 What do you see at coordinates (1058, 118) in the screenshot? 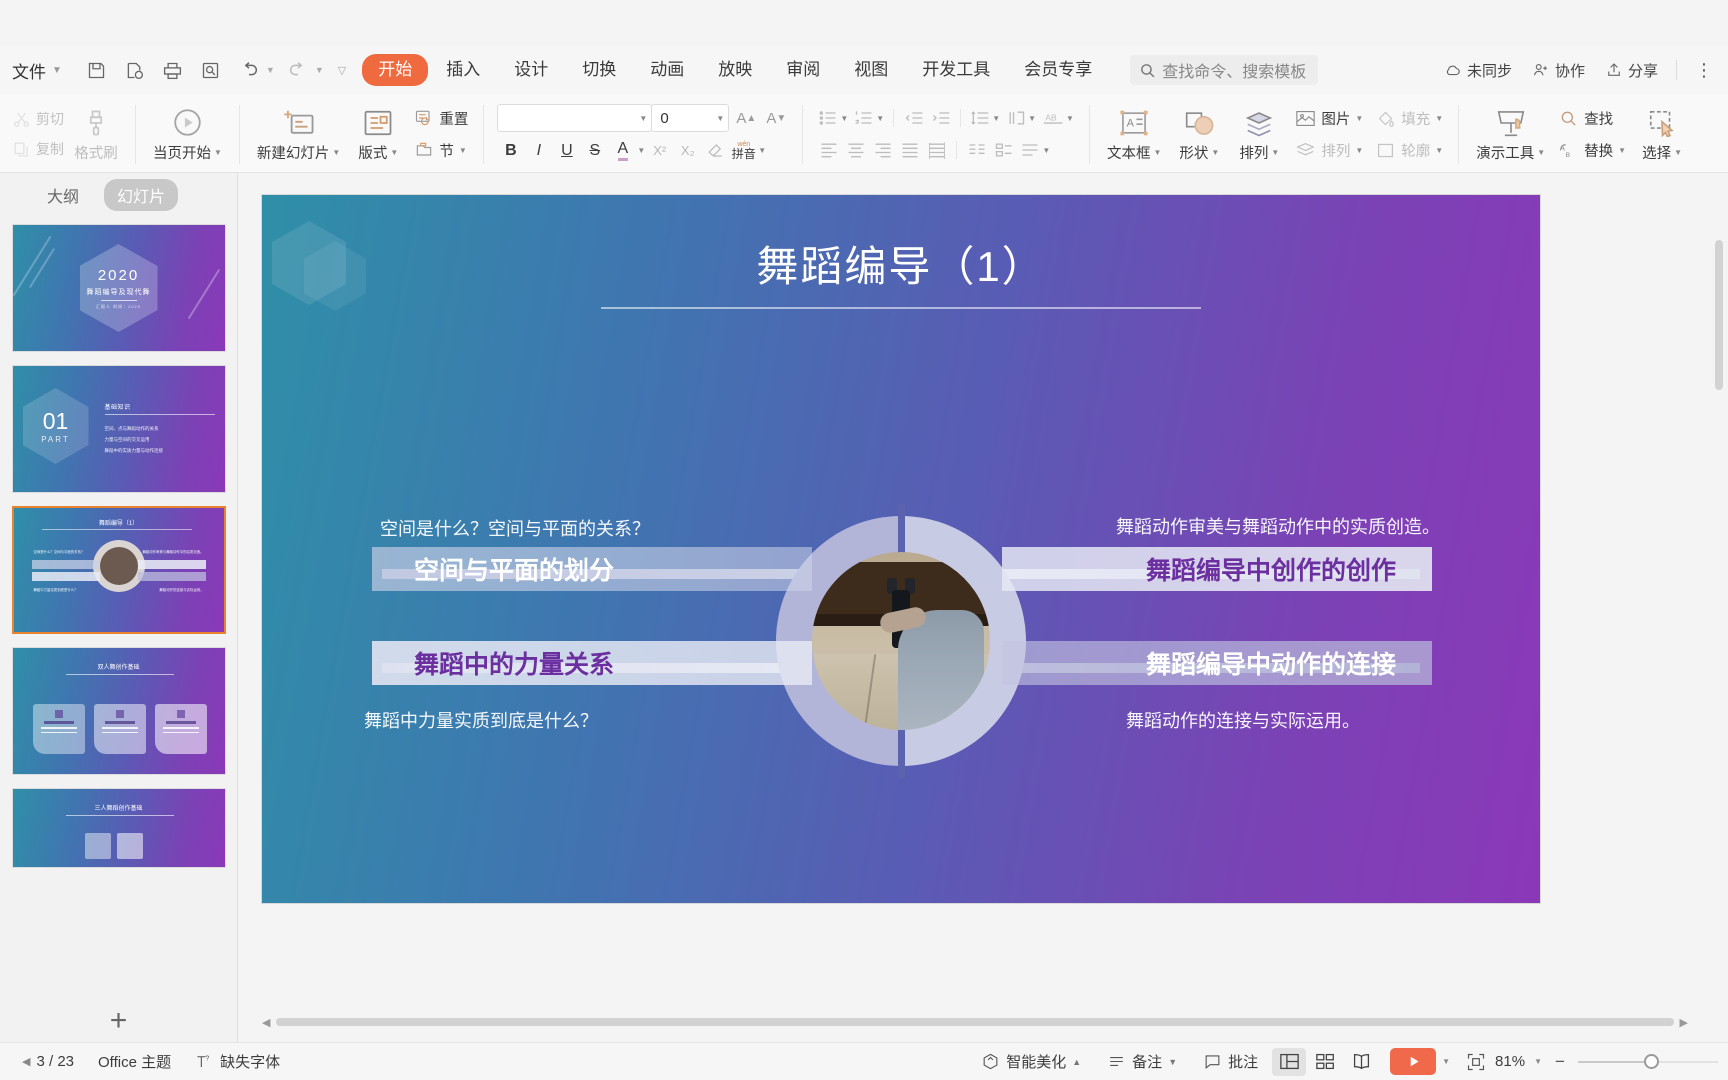
I see `text-align-vertical-button: AB ▼` at bounding box center [1058, 118].